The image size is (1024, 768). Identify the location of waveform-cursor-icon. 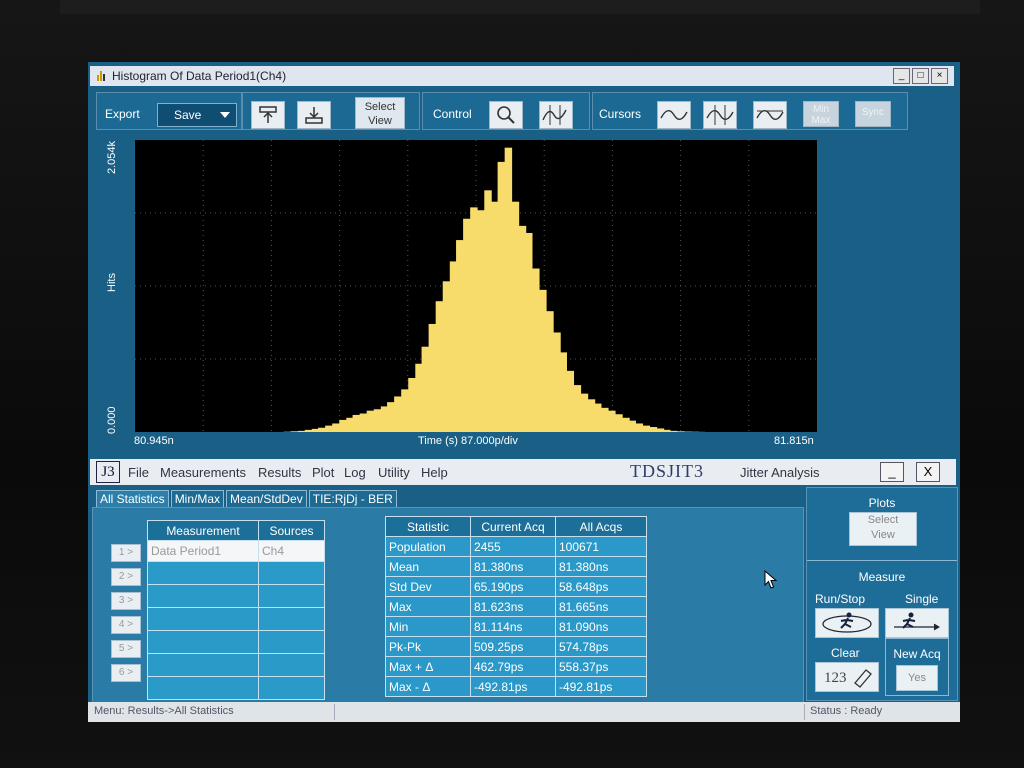
(674, 115).